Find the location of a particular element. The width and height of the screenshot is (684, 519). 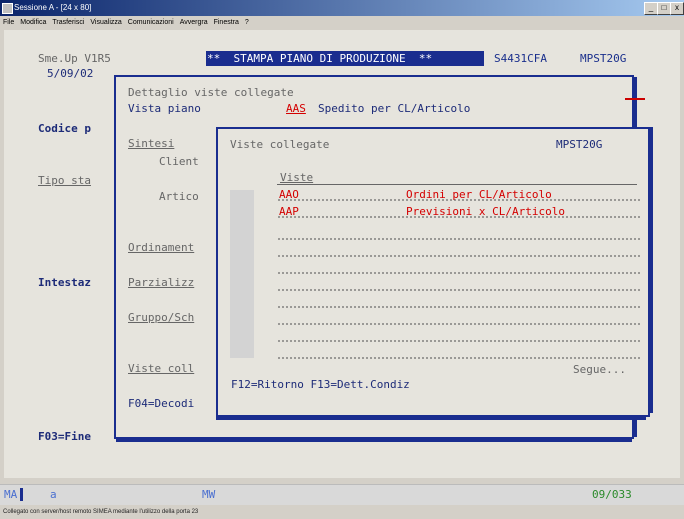

vista-label: Vista piano is located at coordinates (164, 108).